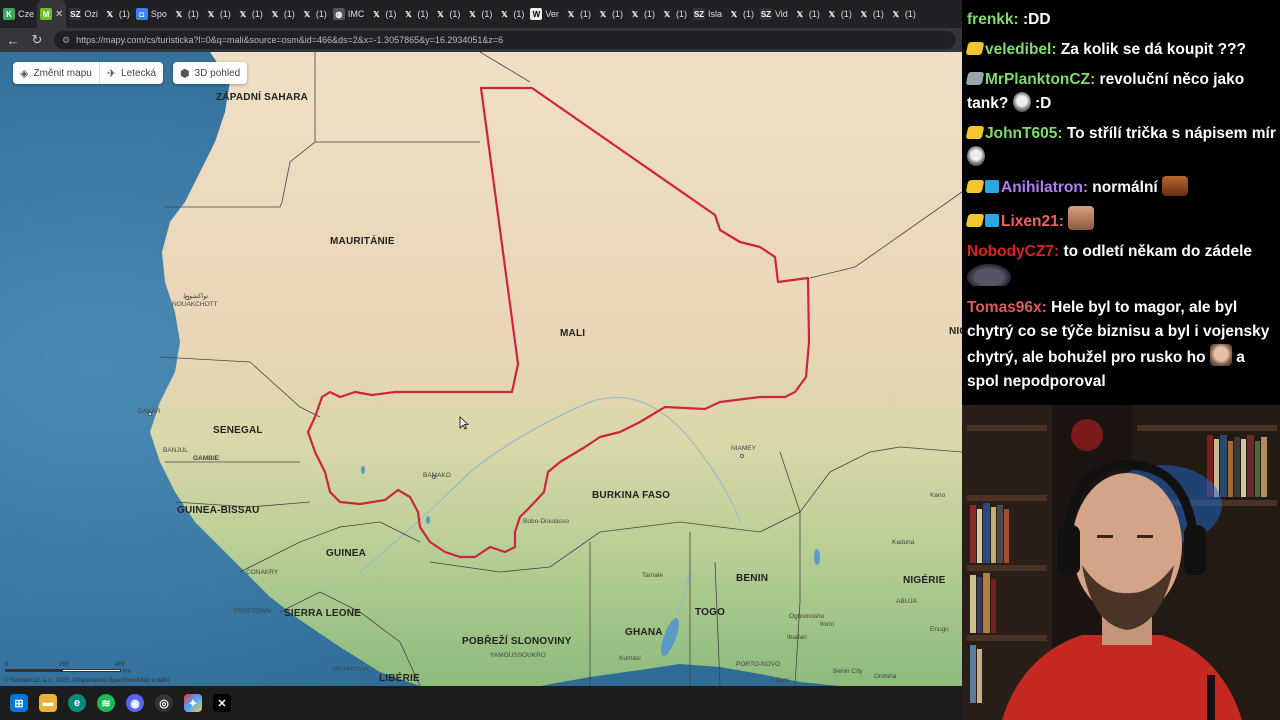  What do you see at coordinates (149, 411) in the screenshot?
I see `city-label: DAKAR` at bounding box center [149, 411].